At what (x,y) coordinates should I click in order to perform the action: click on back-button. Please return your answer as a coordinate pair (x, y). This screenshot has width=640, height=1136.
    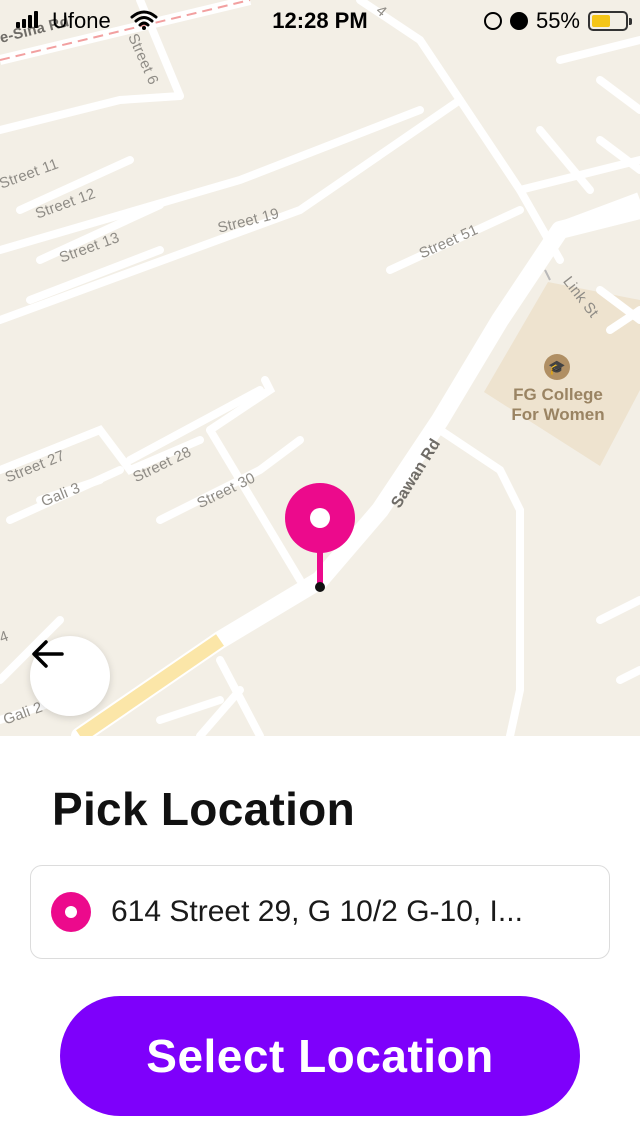
    Looking at the image, I should click on (70, 676).